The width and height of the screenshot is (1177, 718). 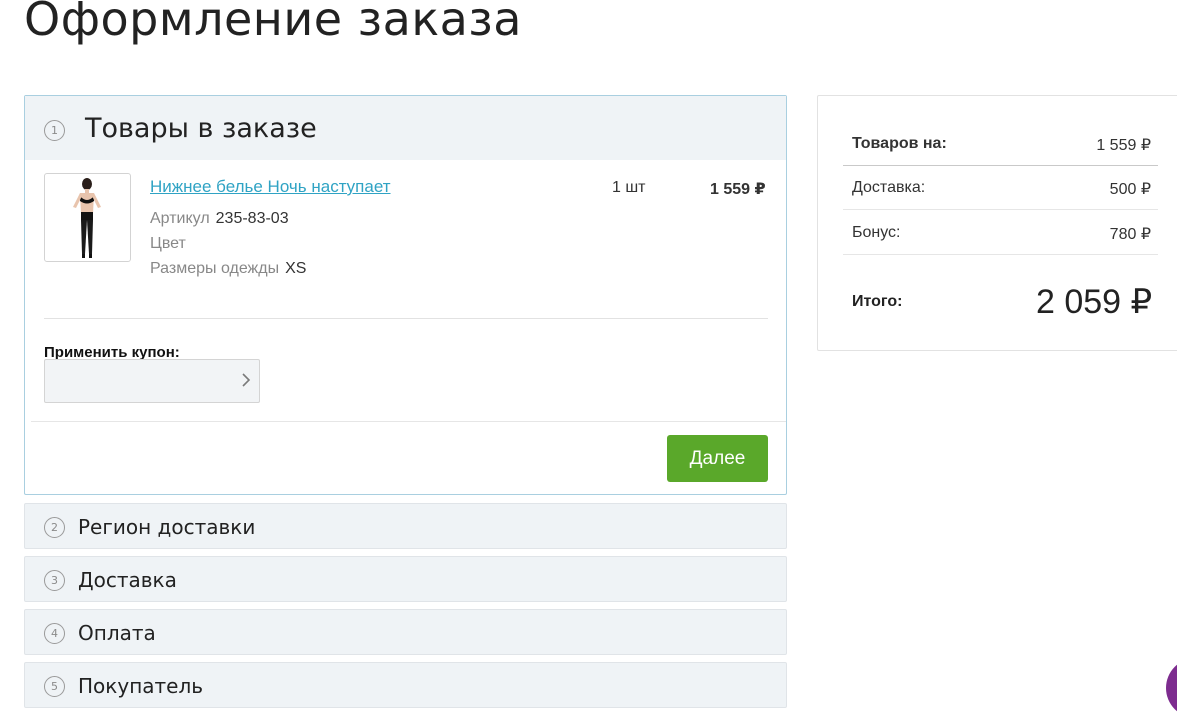 I want to click on step-title: Регион доставки, so click(x=167, y=527).